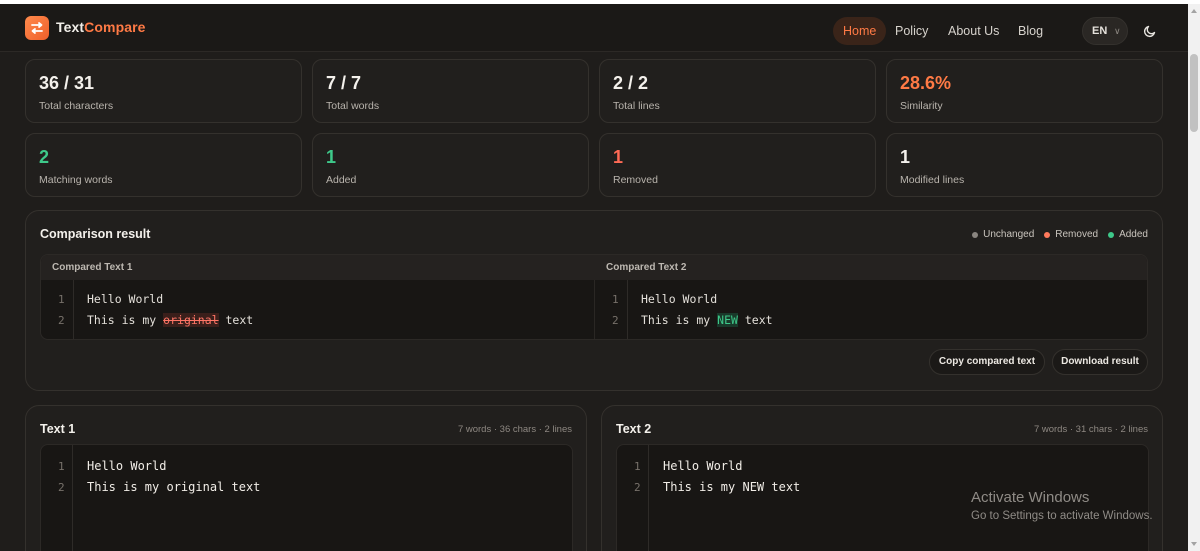  I want to click on stat-value: 2, so click(44, 157).